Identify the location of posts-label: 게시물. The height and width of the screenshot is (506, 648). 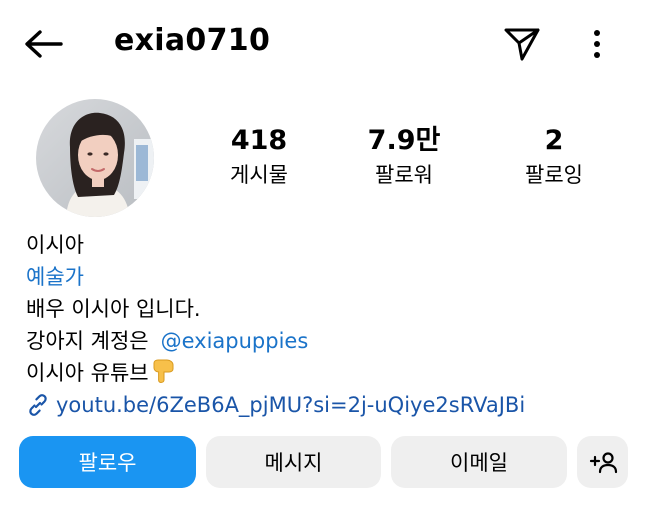
(259, 175).